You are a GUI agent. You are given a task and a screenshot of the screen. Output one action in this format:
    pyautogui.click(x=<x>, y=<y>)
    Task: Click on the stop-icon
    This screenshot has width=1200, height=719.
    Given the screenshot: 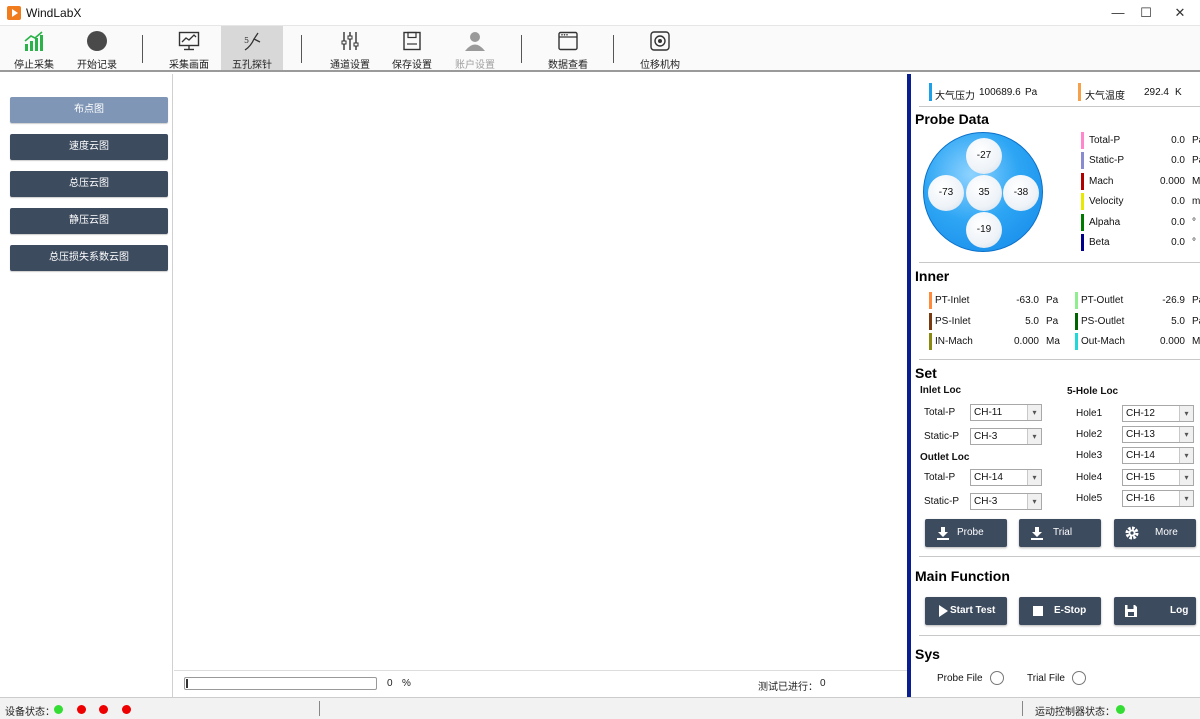 What is the action you would take?
    pyautogui.click(x=1038, y=611)
    